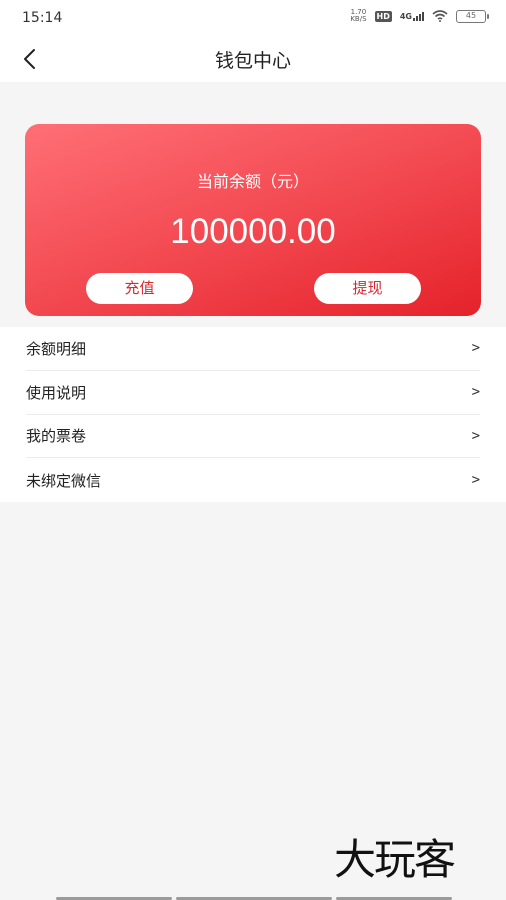 Image resolution: width=506 pixels, height=900 pixels. I want to click on battery-level: 45, so click(471, 15).